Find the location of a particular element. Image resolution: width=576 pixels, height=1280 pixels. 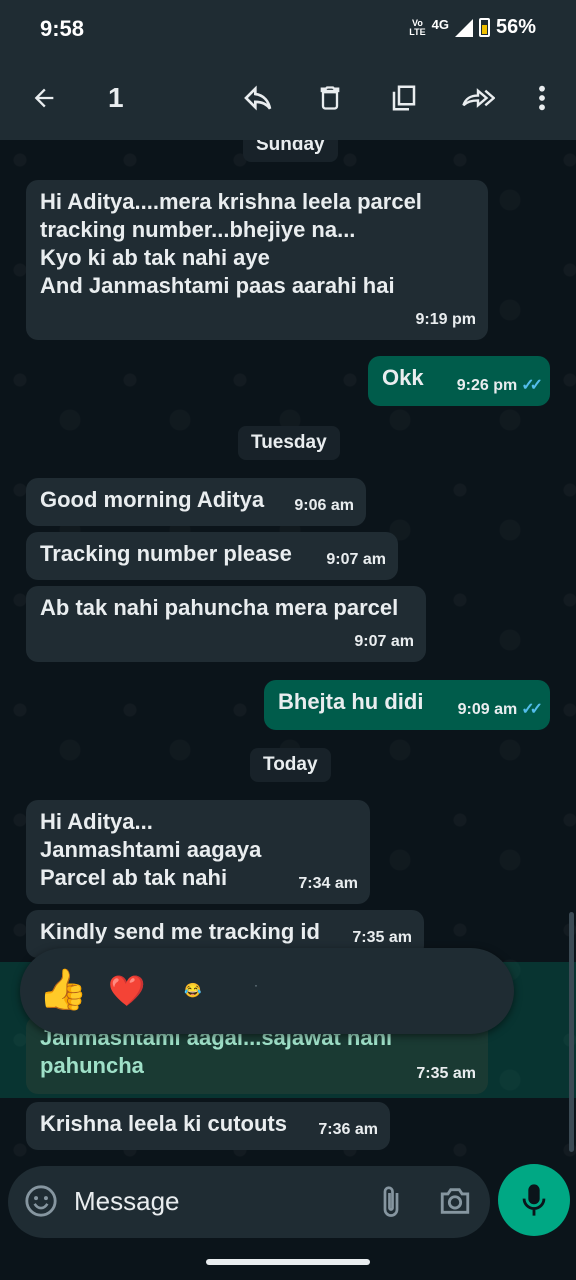

date-chip: Tuesday is located at coordinates (289, 443).